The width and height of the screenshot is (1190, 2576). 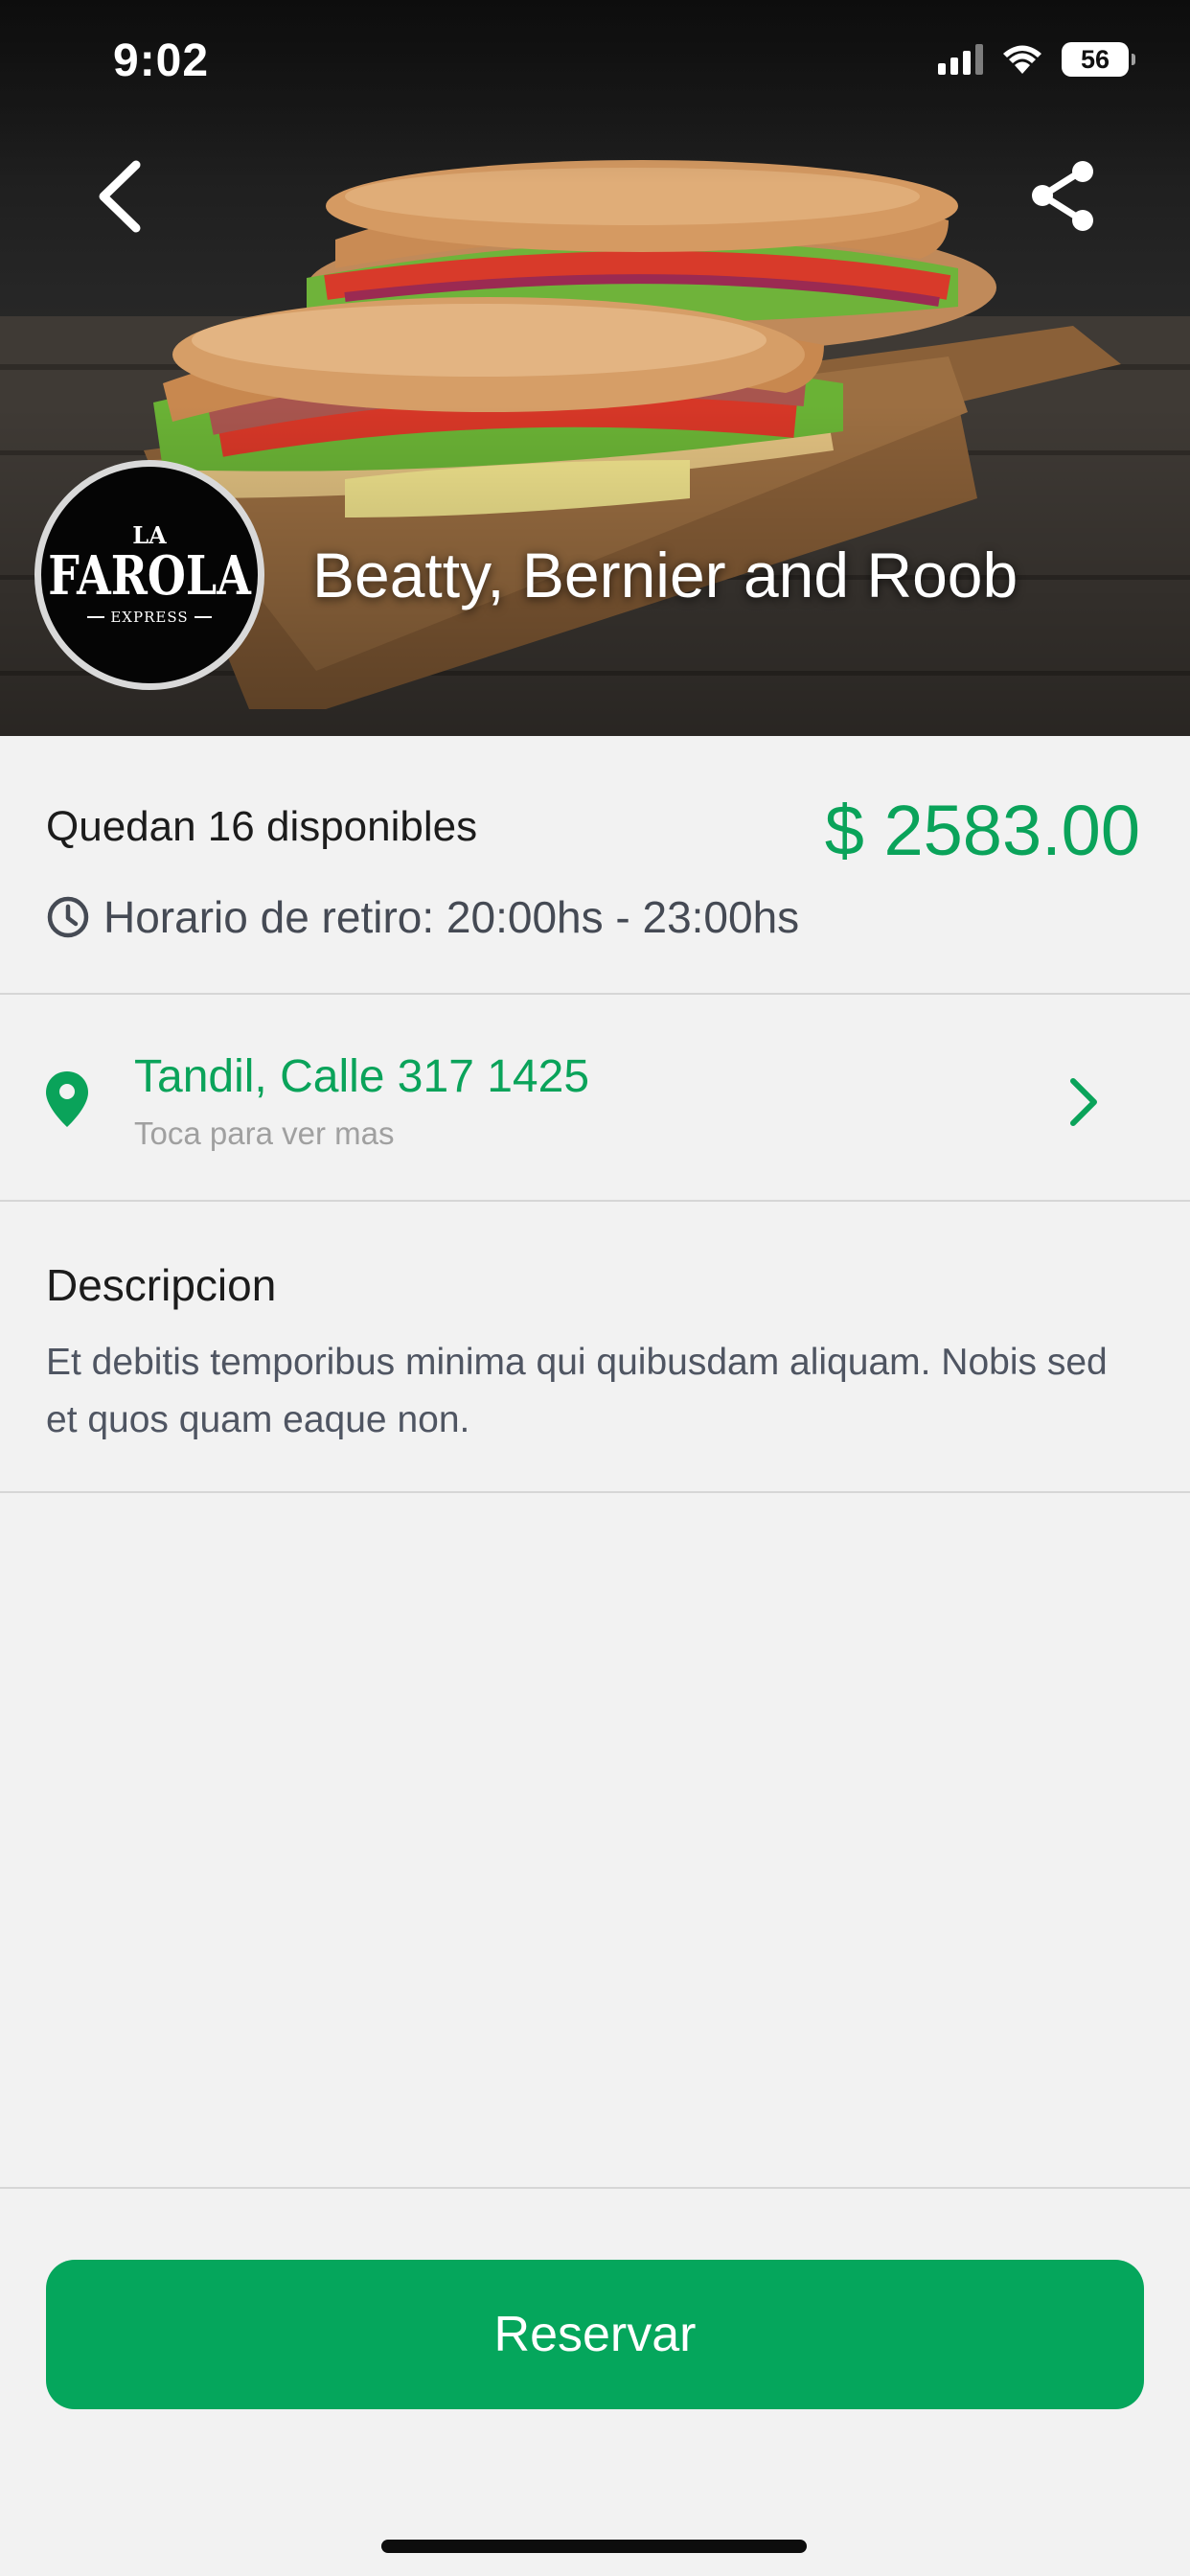 What do you see at coordinates (262, 826) in the screenshot?
I see `availability-text: Quedan 16 disponibles` at bounding box center [262, 826].